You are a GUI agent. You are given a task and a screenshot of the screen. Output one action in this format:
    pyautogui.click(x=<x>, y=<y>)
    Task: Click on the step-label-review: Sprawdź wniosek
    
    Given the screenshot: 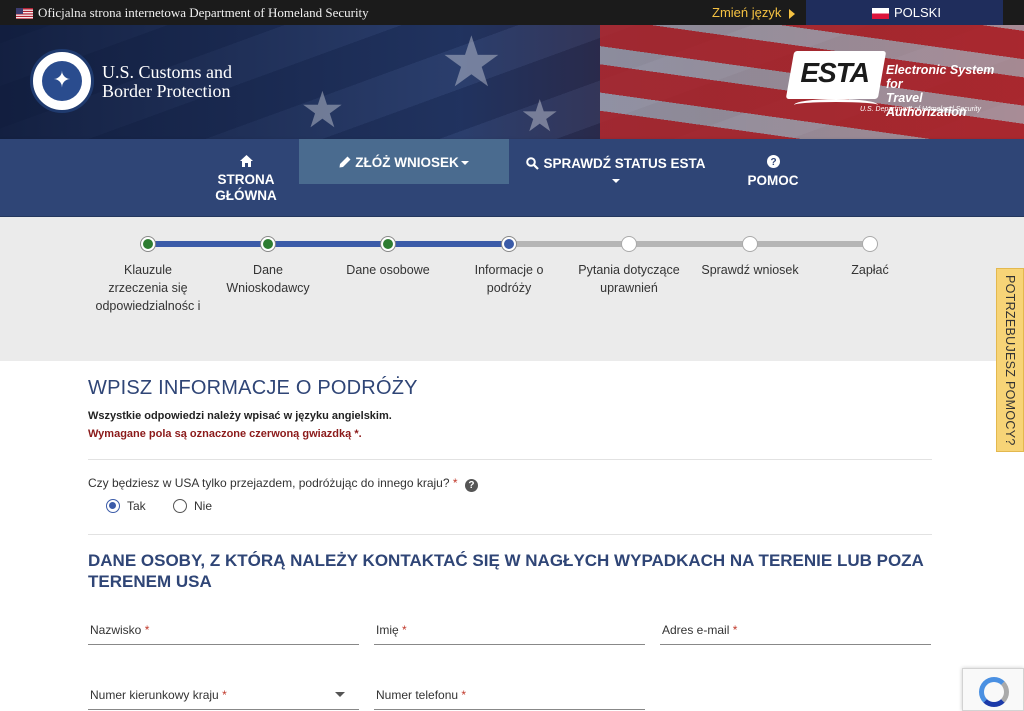 What is the action you would take?
    pyautogui.click(x=750, y=270)
    